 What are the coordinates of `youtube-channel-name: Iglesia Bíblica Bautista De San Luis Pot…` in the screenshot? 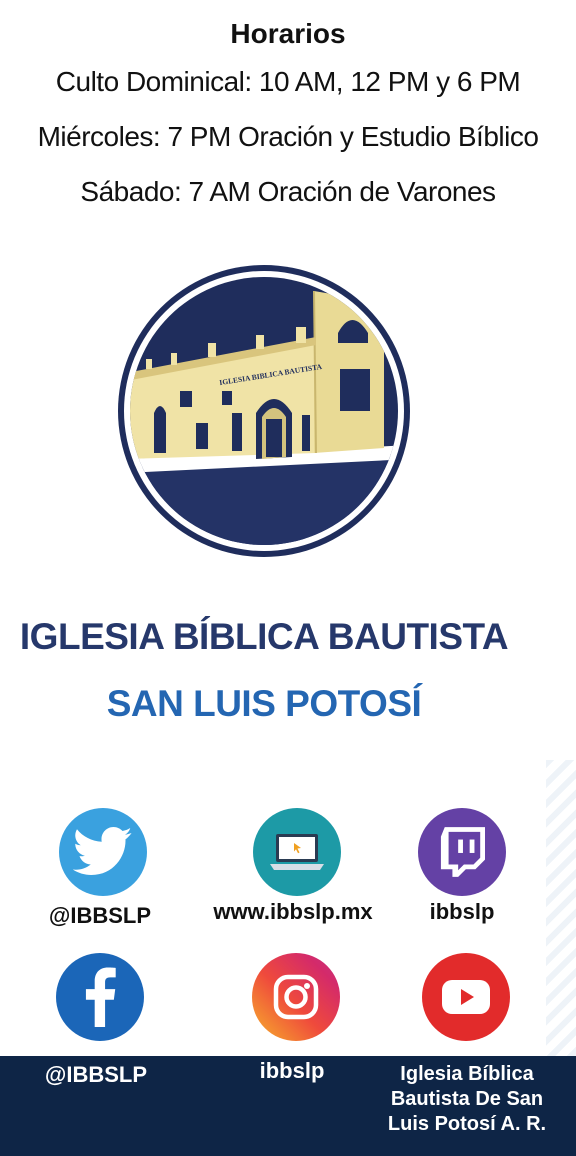 It's located at (467, 1099).